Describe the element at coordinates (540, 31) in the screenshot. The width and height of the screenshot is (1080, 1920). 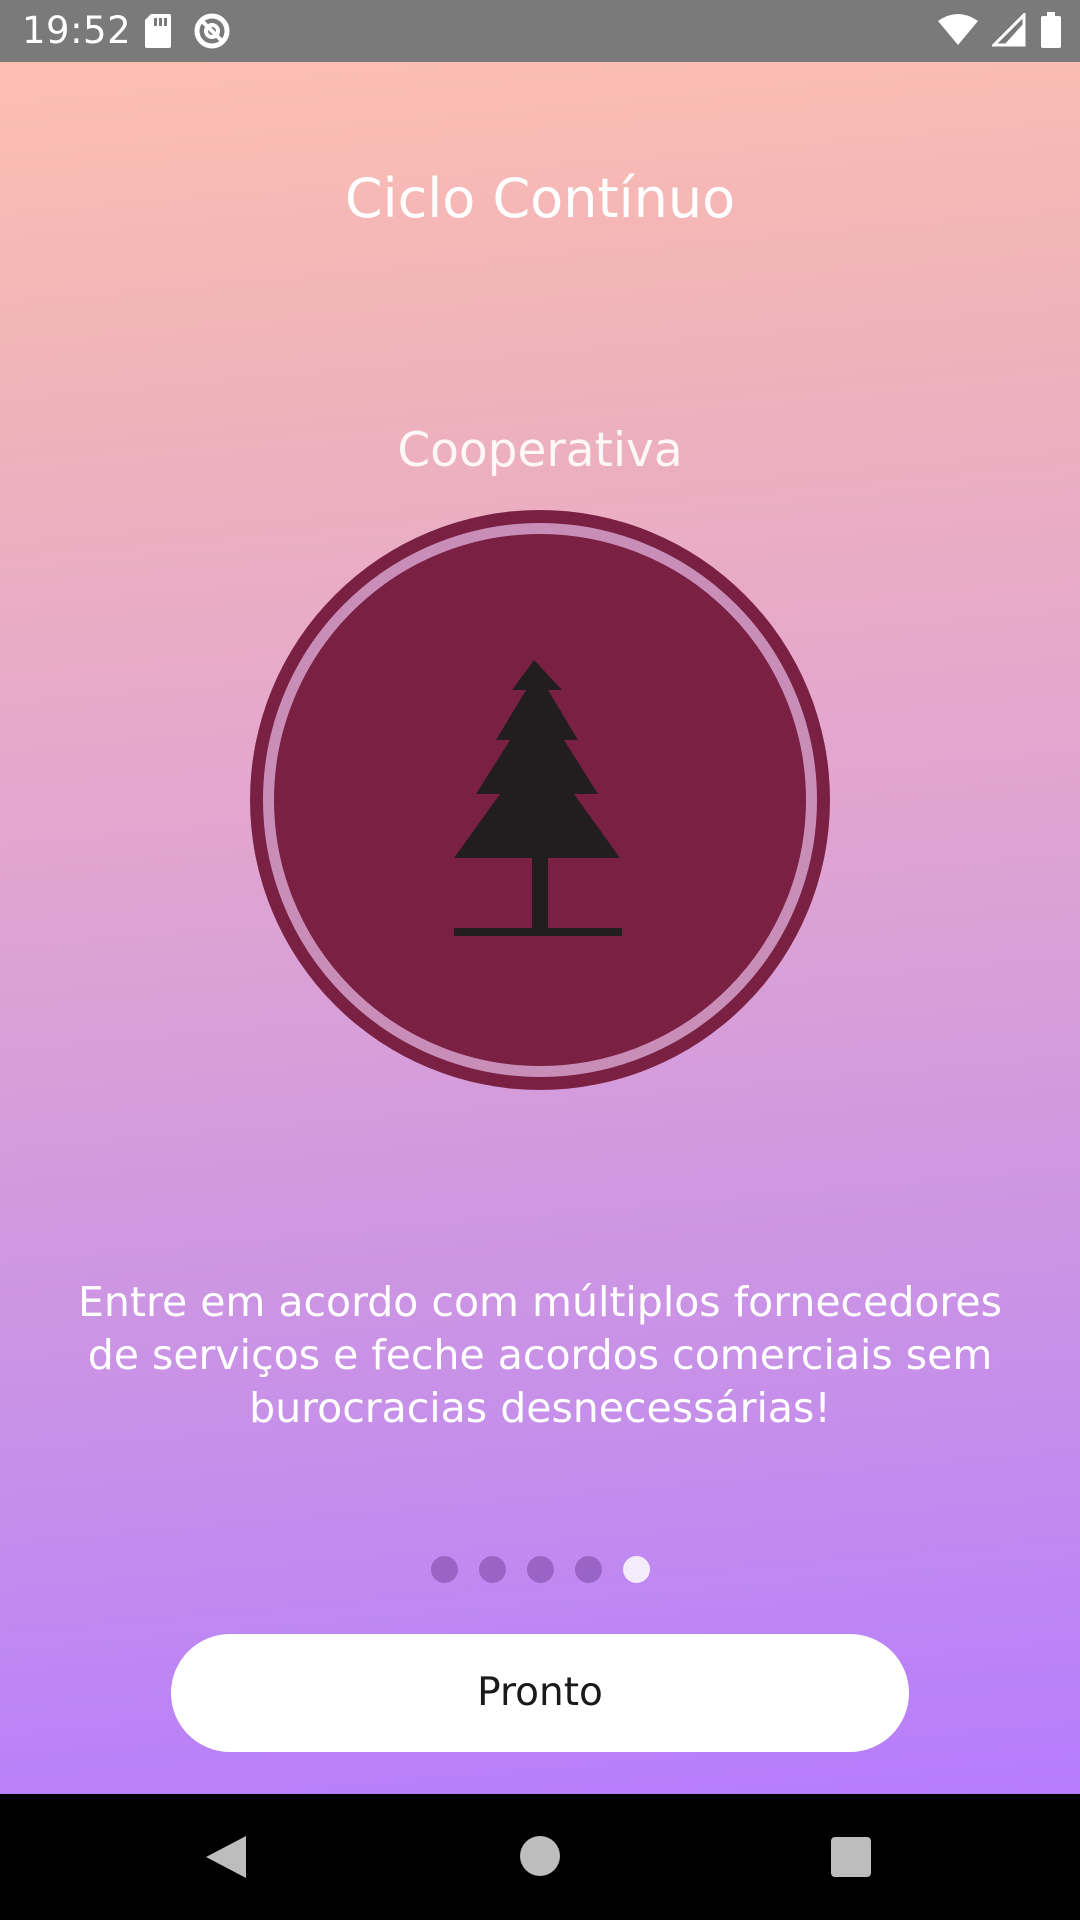
I see `status-bar: 19:52` at that location.